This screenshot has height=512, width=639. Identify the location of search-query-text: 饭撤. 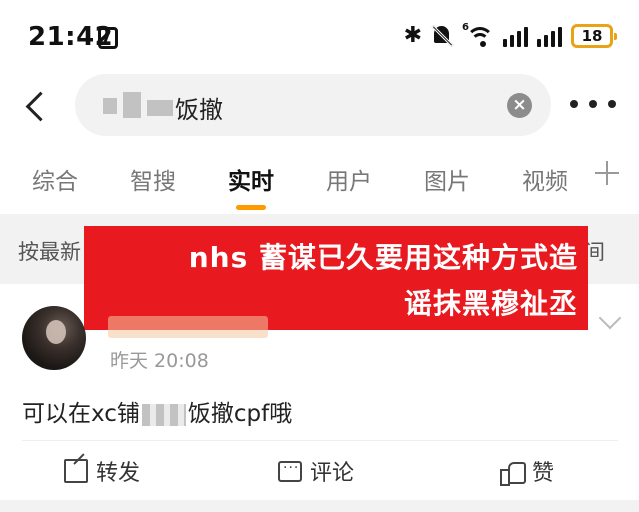
(199, 110).